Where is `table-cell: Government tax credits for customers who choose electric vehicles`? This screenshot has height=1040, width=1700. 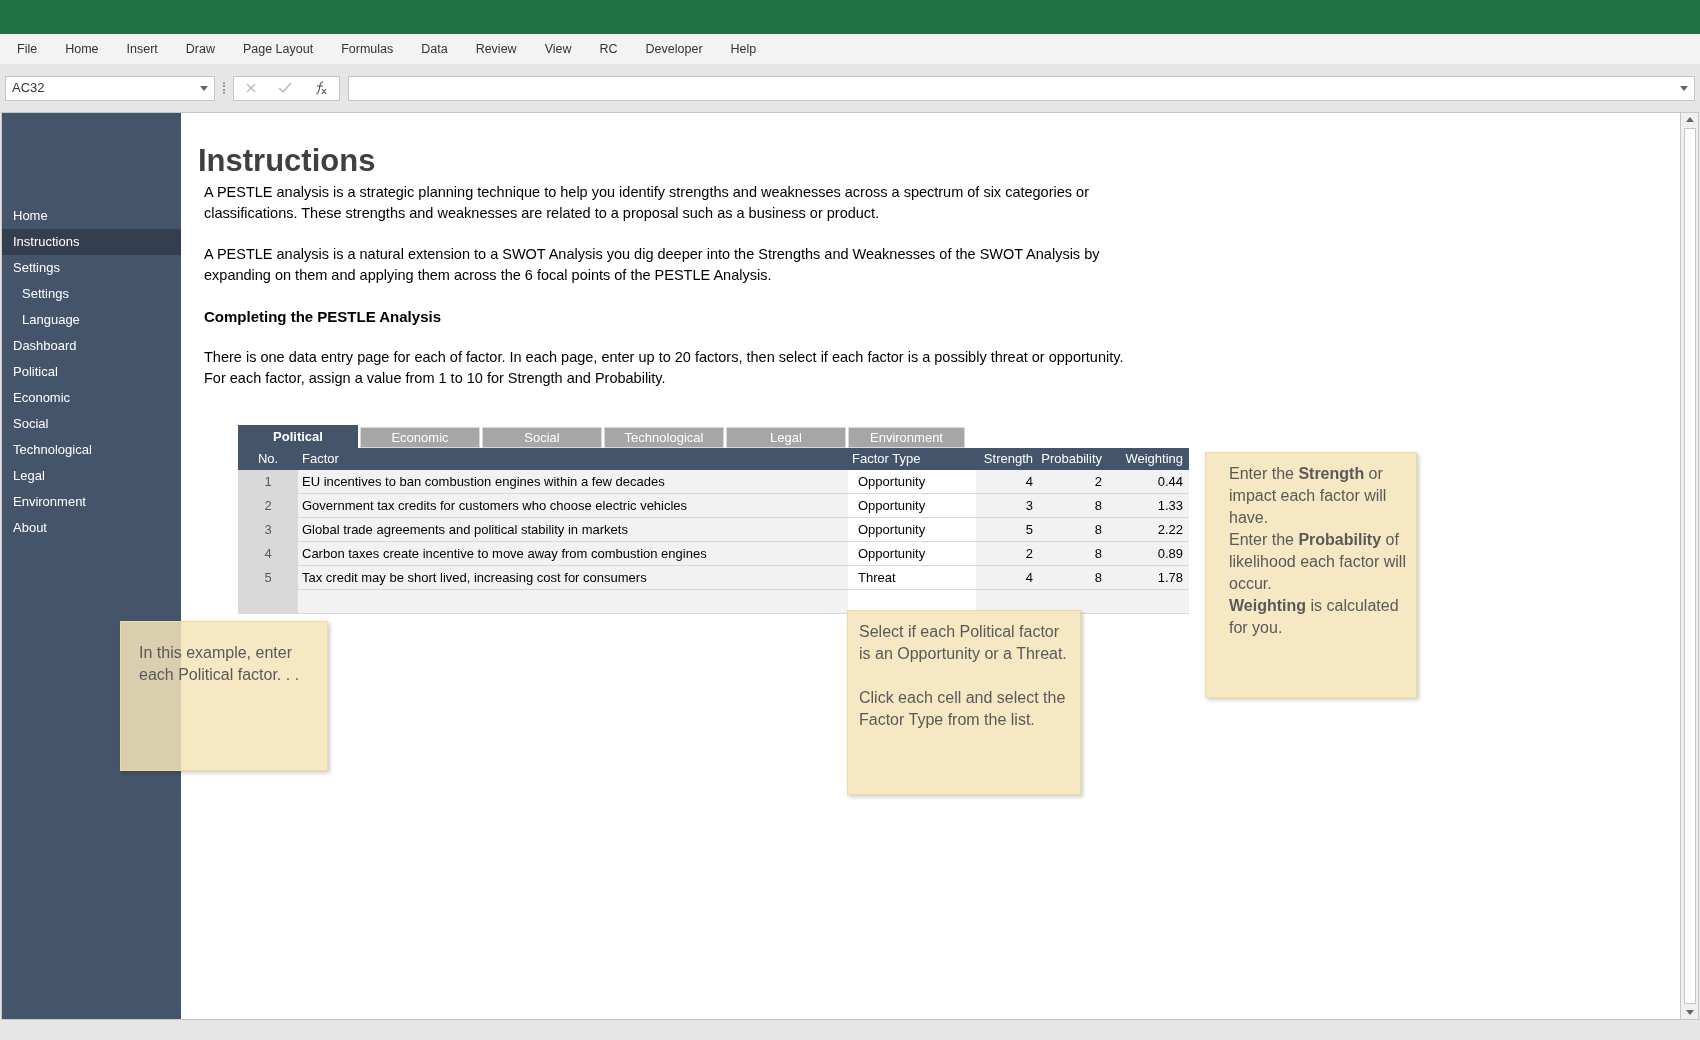 table-cell: Government tax credits for customers who choose electric vehicles is located at coordinates (573, 505).